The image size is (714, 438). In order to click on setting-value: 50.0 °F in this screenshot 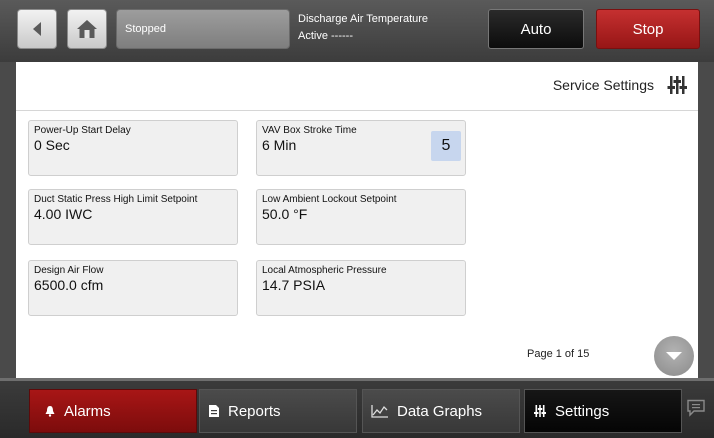, I will do `click(285, 214)`.